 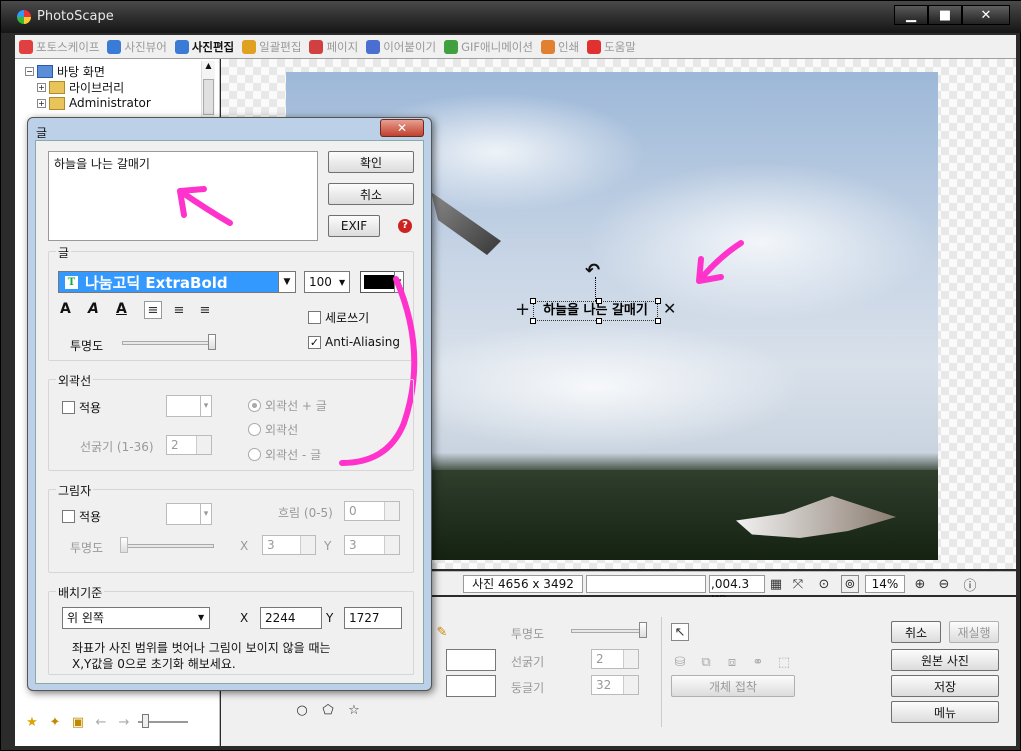 I want to click on shadow-apply-checkbox: 적용, so click(x=81, y=516).